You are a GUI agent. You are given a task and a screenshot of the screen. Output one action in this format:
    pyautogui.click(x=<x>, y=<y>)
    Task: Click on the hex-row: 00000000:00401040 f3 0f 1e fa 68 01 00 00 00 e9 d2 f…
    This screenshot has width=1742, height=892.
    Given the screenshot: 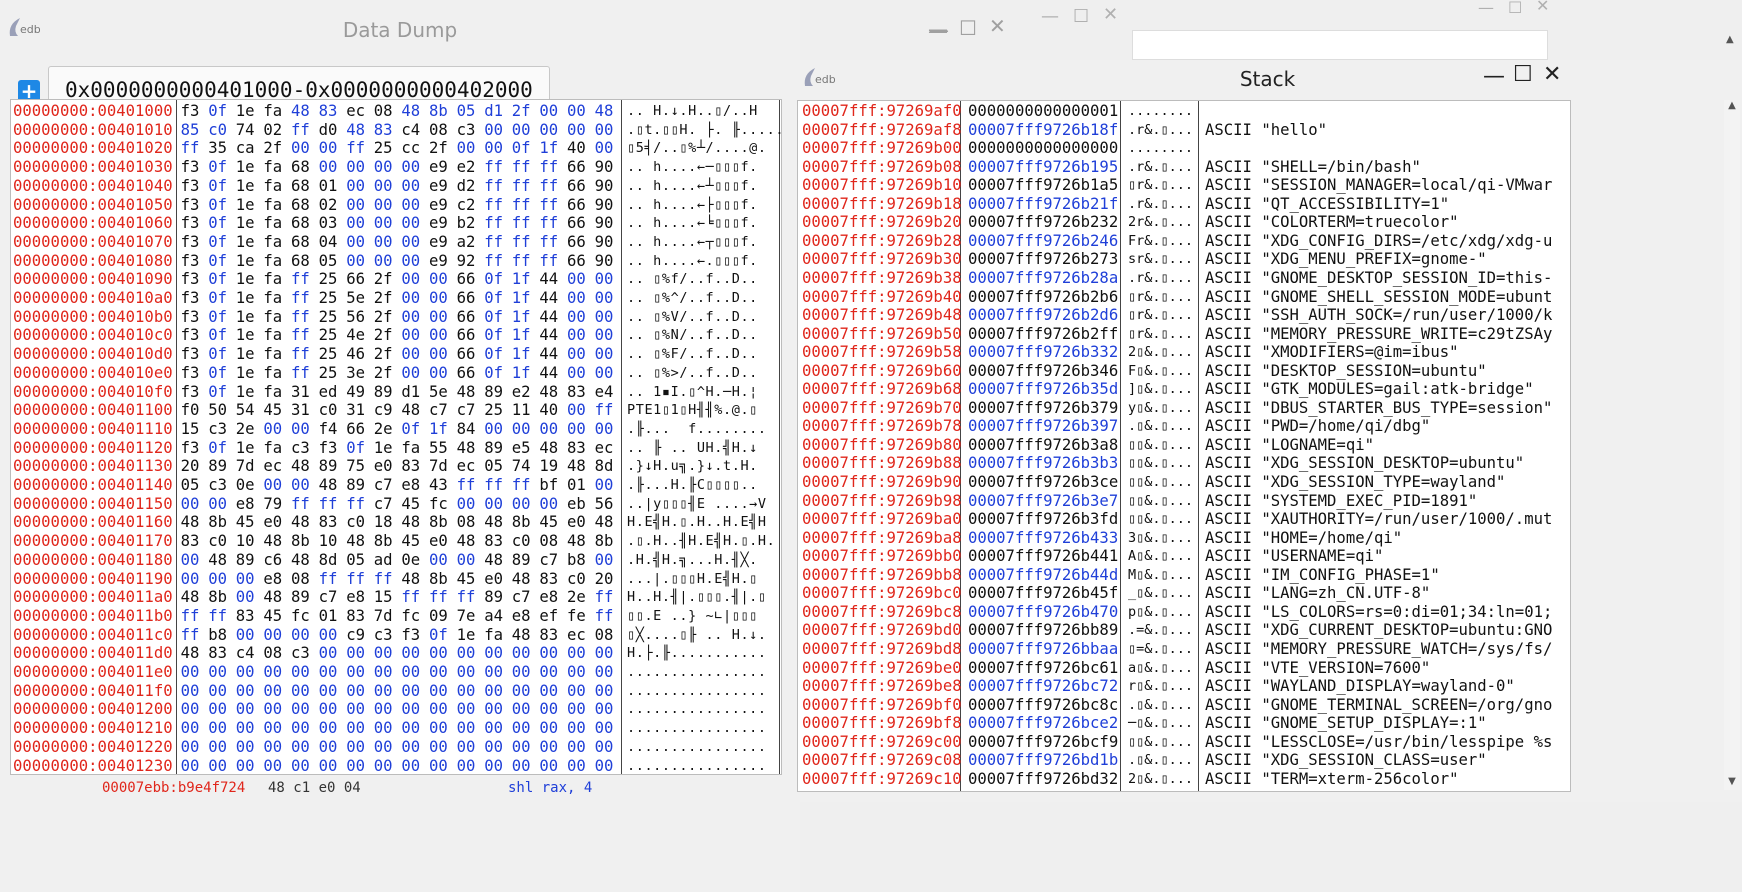 What is the action you would take?
    pyautogui.click(x=396, y=186)
    